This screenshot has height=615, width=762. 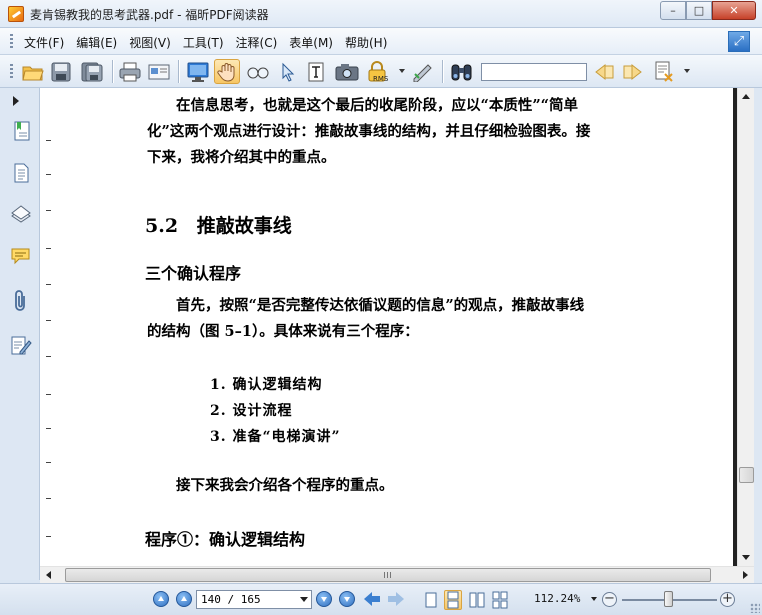 What do you see at coordinates (368, 42) in the screenshot?
I see `menu-help: 帮助(H)` at bounding box center [368, 42].